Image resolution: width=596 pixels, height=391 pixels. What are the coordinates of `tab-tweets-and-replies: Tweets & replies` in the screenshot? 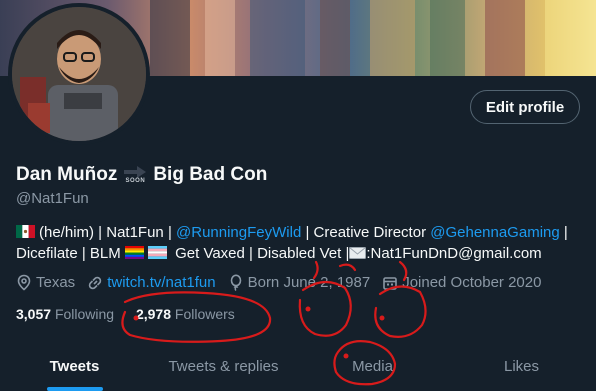 It's located at (223, 368).